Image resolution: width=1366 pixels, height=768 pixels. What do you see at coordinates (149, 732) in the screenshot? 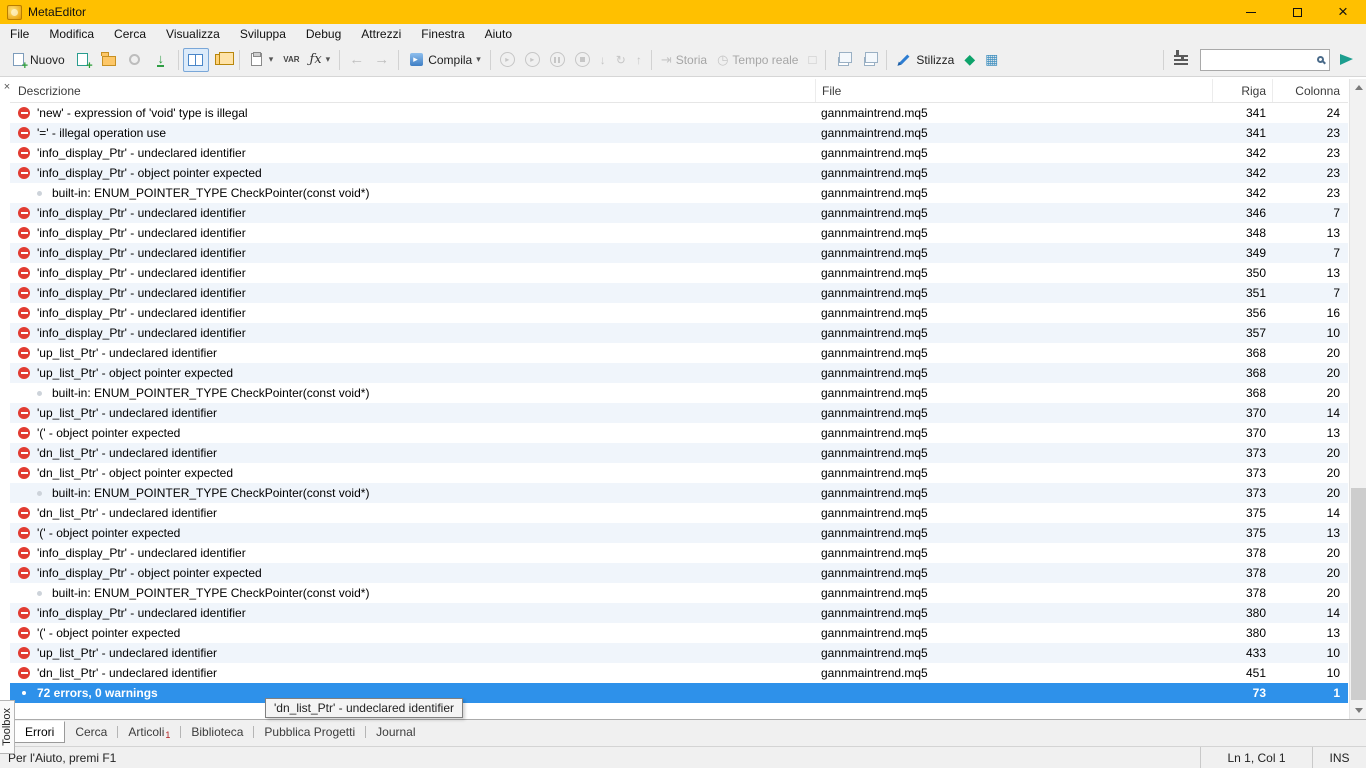
I see `tab-articoli: Articoli 1` at bounding box center [149, 732].